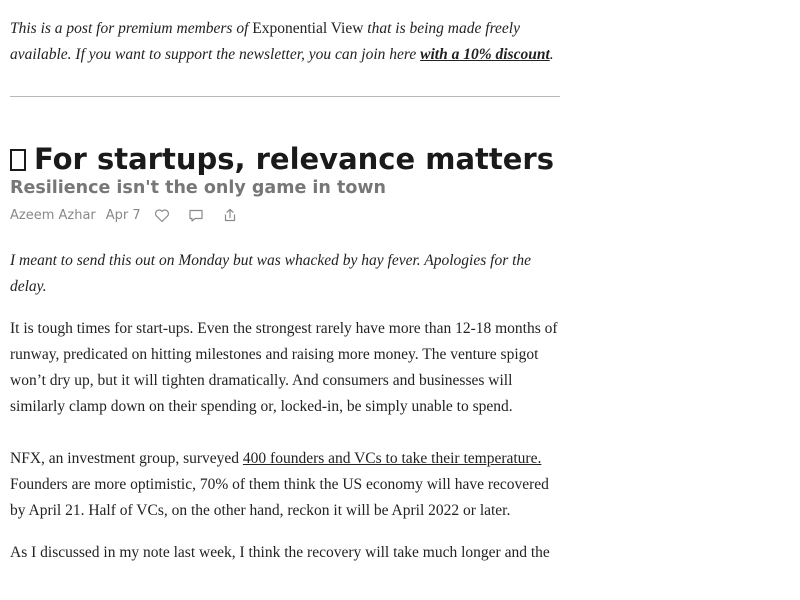 This screenshot has height=600, width=800. I want to click on section-divider, so click(285, 96).